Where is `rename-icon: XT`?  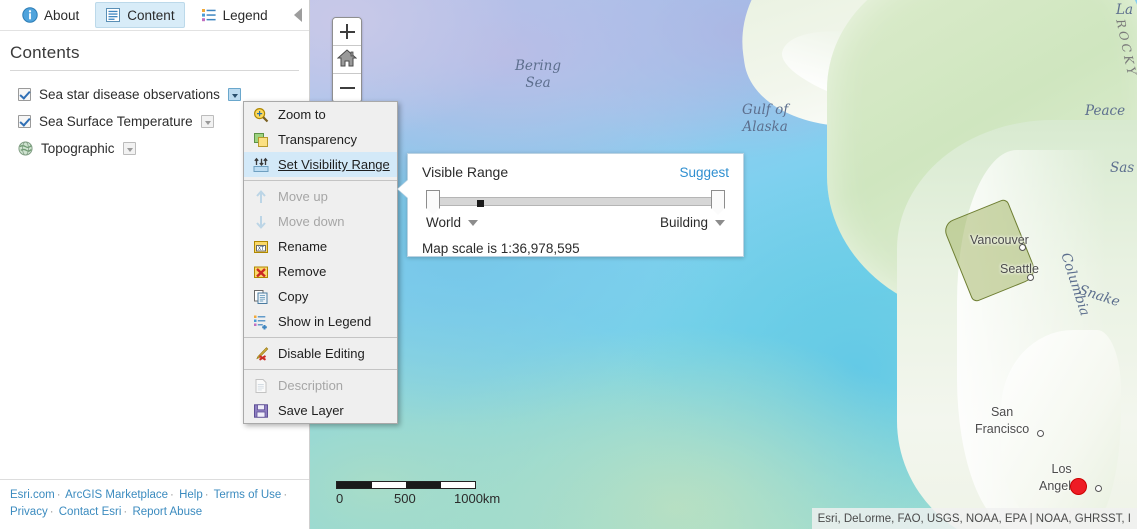
rename-icon: XT is located at coordinates (261, 247).